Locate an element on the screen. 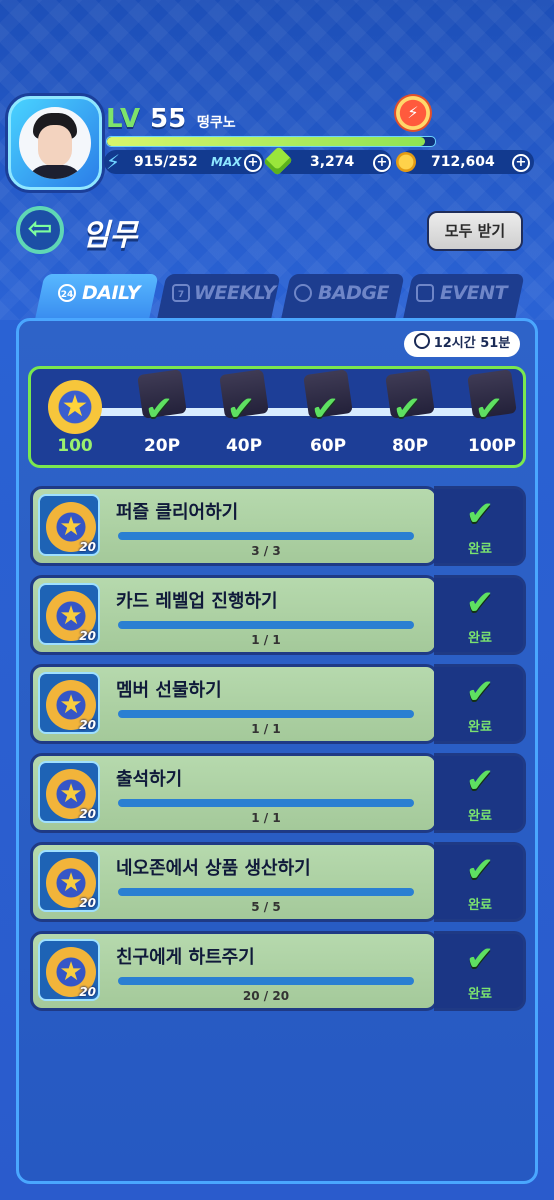 The width and height of the screenshot is (554, 1200). back-button: ⇦ is located at coordinates (40, 230).